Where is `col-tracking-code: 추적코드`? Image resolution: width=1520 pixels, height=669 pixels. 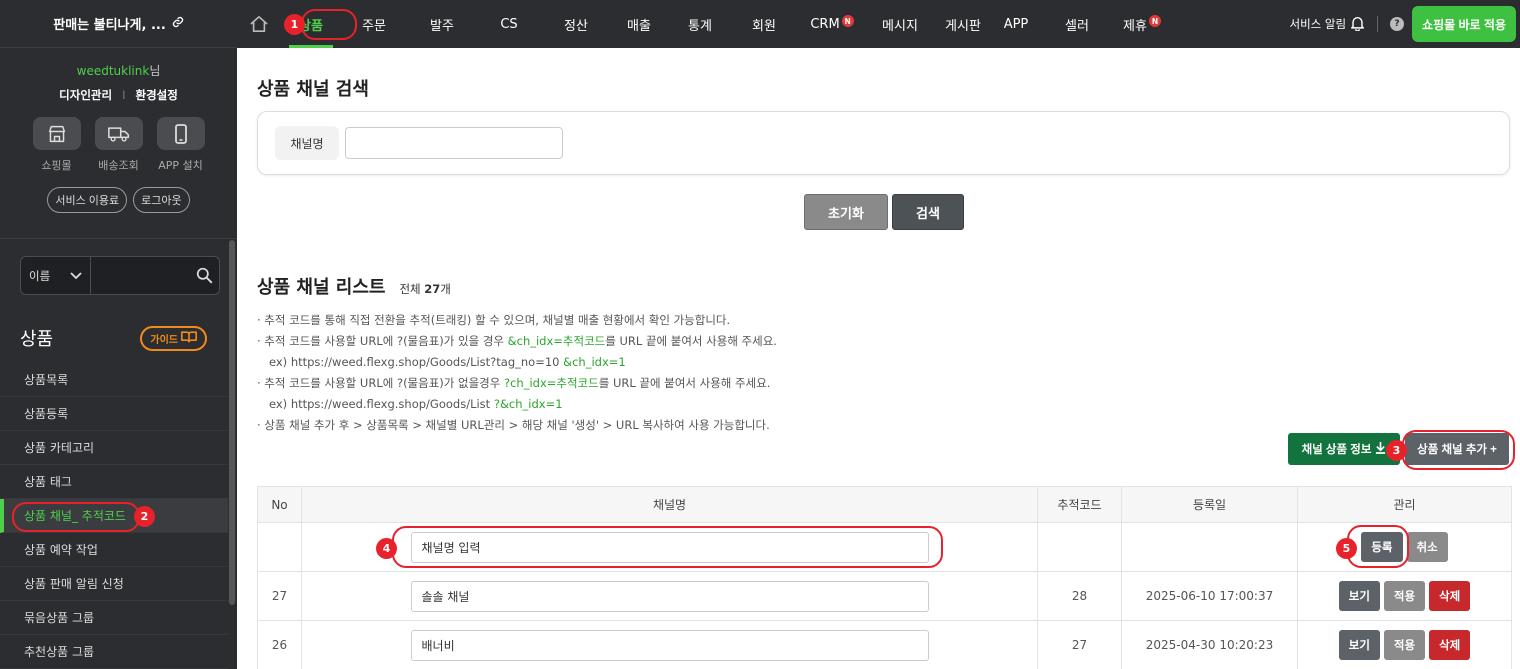
col-tracking-code: 추적코드 is located at coordinates (1079, 504).